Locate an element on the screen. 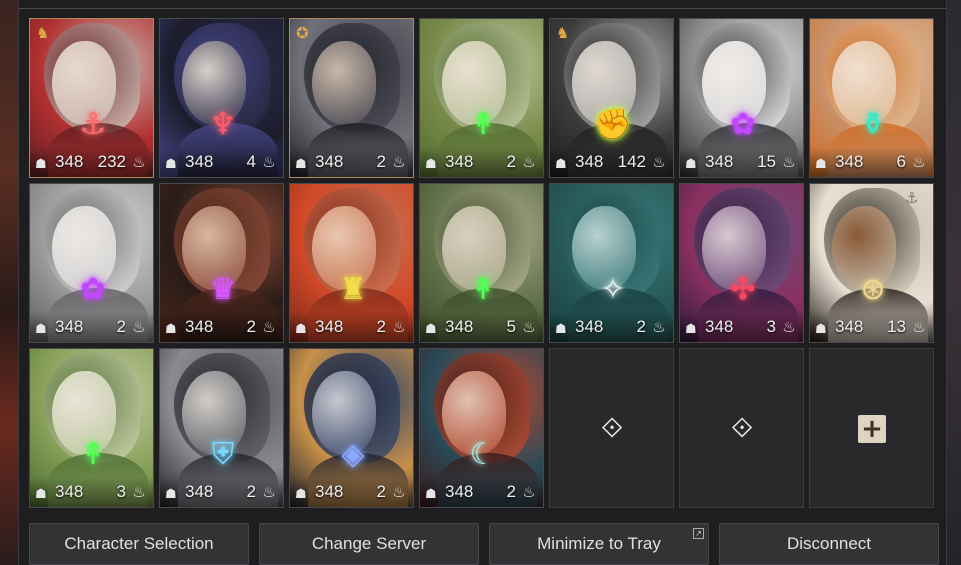 The image size is (961, 565). character-card: ↟ ☗ 348 3 ♨ is located at coordinates (91, 428).